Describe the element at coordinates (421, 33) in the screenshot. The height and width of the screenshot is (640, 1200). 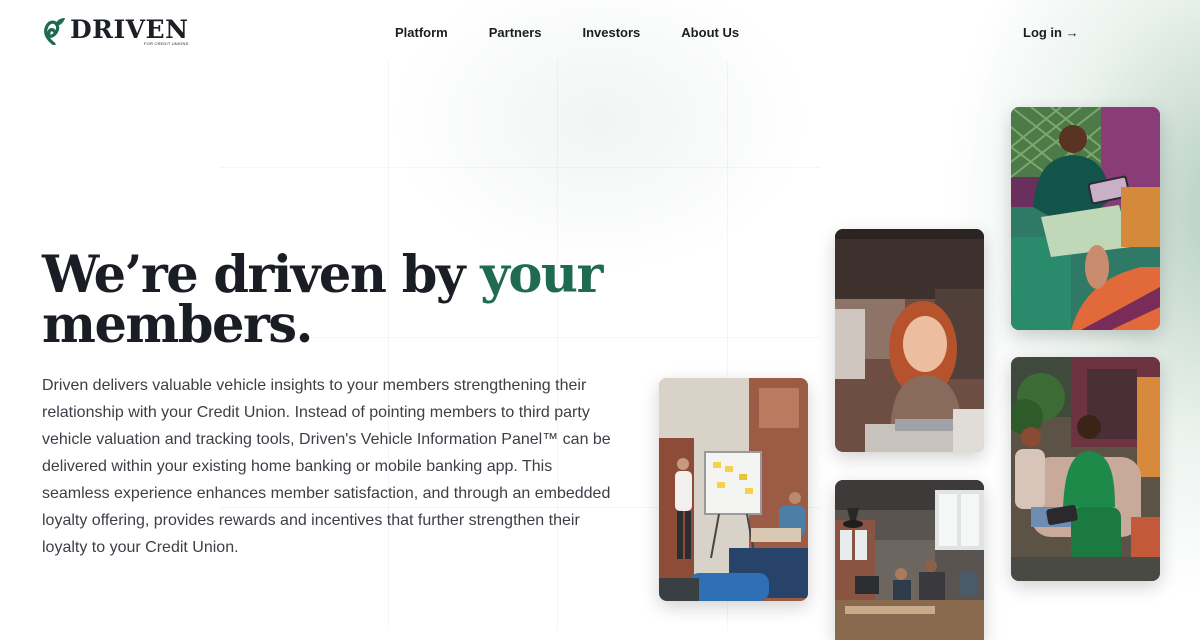
I see `nav-item-platform: Platform` at that location.